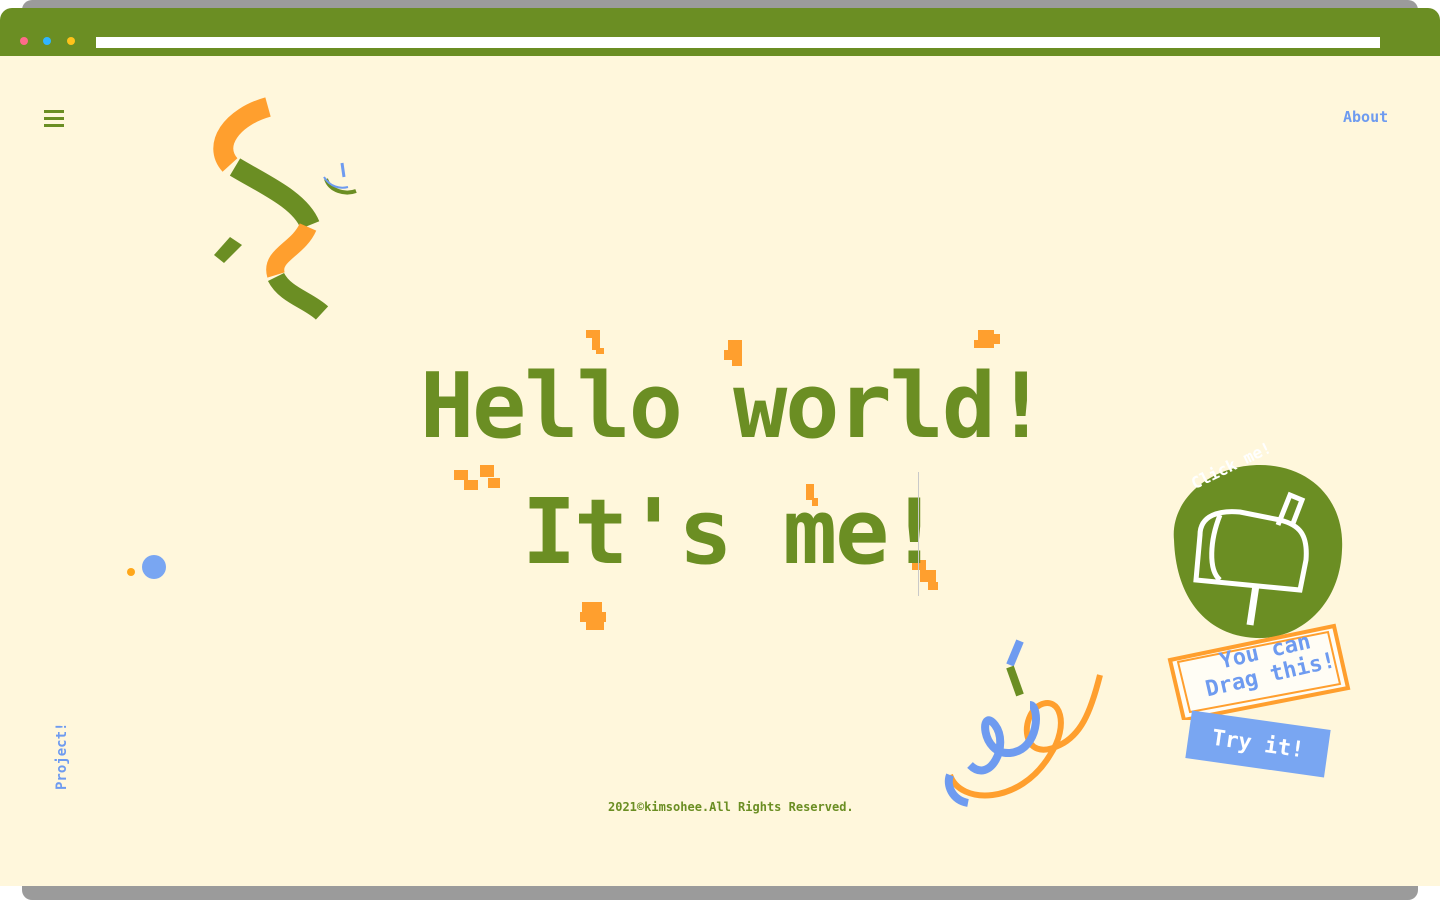  I want to click on about-link: About, so click(1365, 117).